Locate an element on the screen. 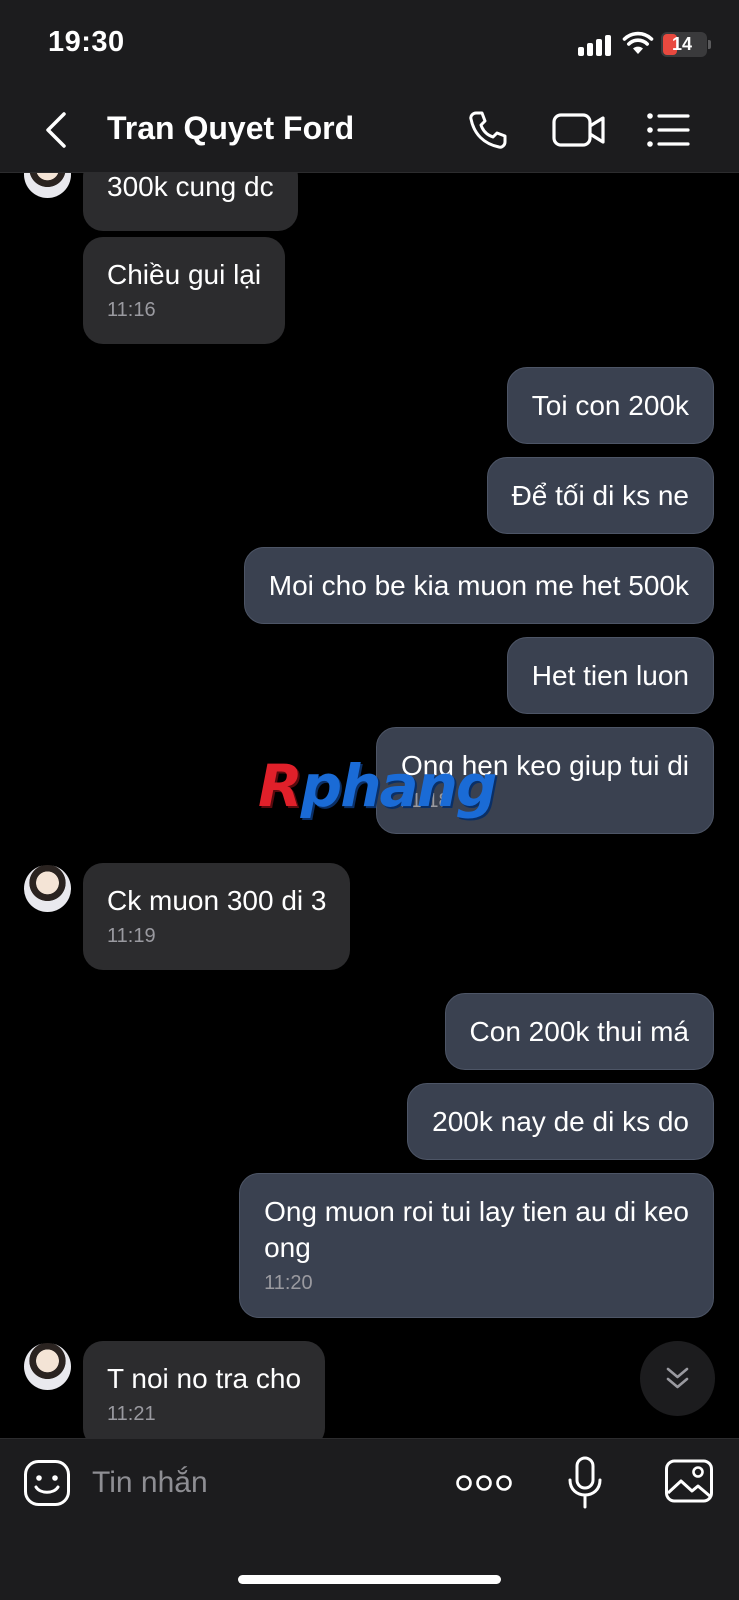 The height and width of the screenshot is (1600, 739). message-bubble-incoming: T noi no tra cho 11:21 is located at coordinates (204, 1389).